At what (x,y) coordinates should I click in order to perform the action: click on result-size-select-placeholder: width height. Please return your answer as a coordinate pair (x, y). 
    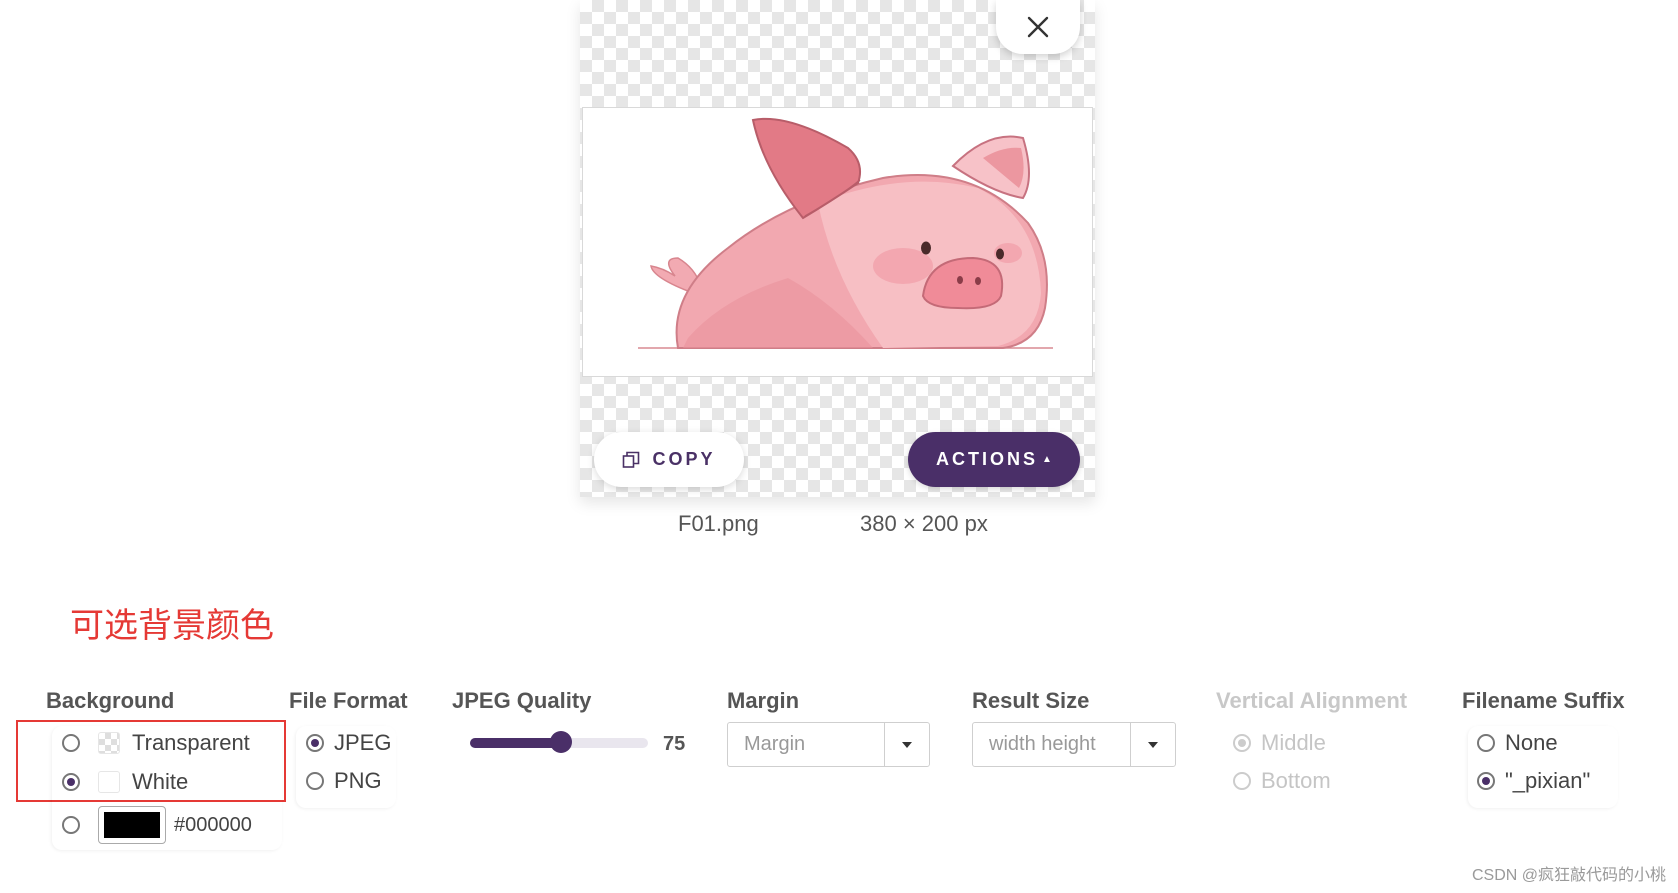
    Looking at the image, I should click on (1042, 744).